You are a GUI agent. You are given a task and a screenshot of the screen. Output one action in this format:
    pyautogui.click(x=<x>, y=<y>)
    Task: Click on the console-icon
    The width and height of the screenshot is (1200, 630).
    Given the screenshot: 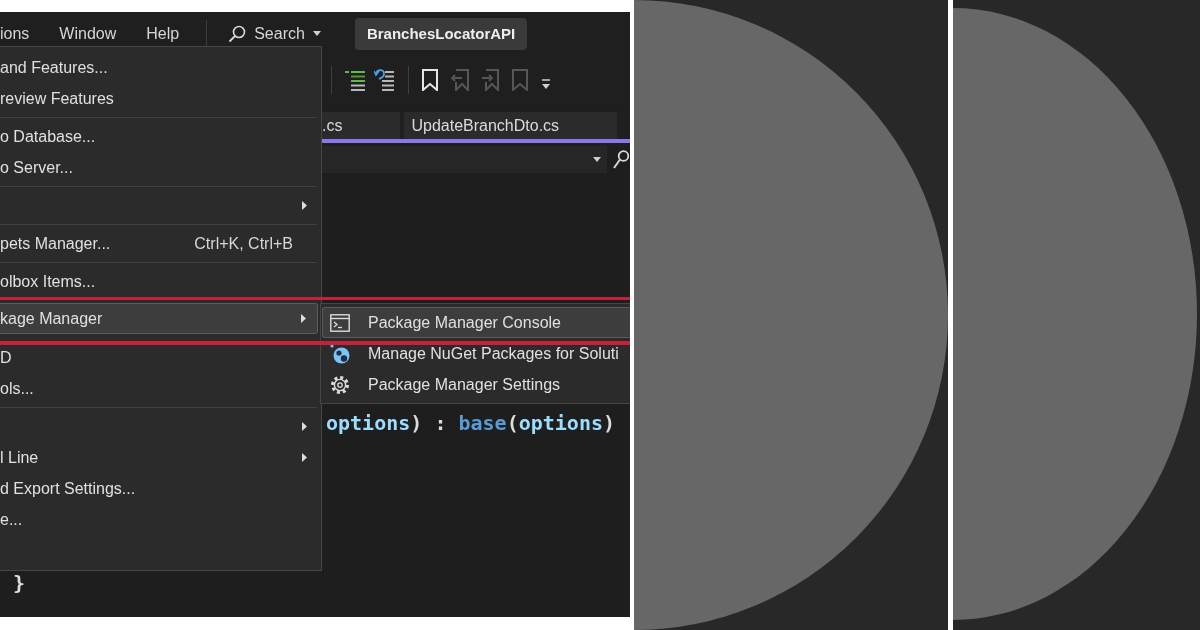 What is the action you would take?
    pyautogui.click(x=340, y=322)
    